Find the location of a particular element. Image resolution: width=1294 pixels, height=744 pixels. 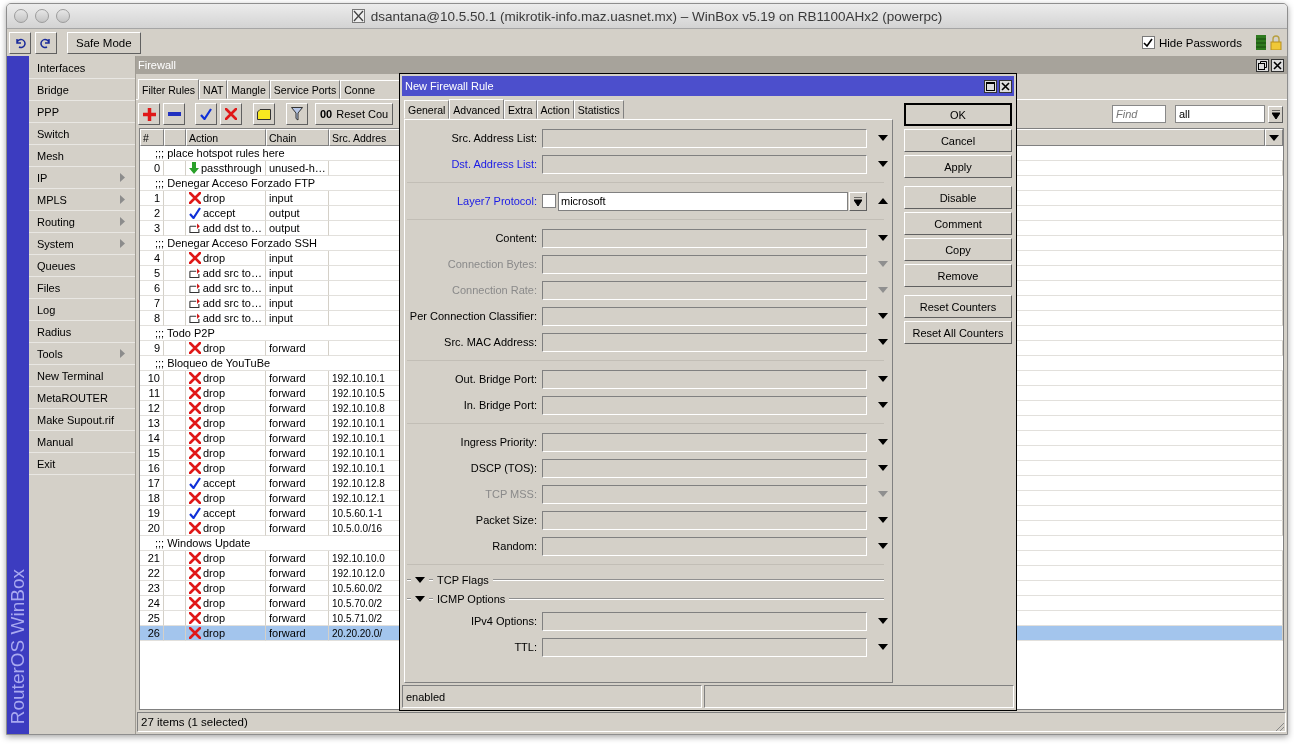

sidebar-item: Bridge is located at coordinates (82, 90).